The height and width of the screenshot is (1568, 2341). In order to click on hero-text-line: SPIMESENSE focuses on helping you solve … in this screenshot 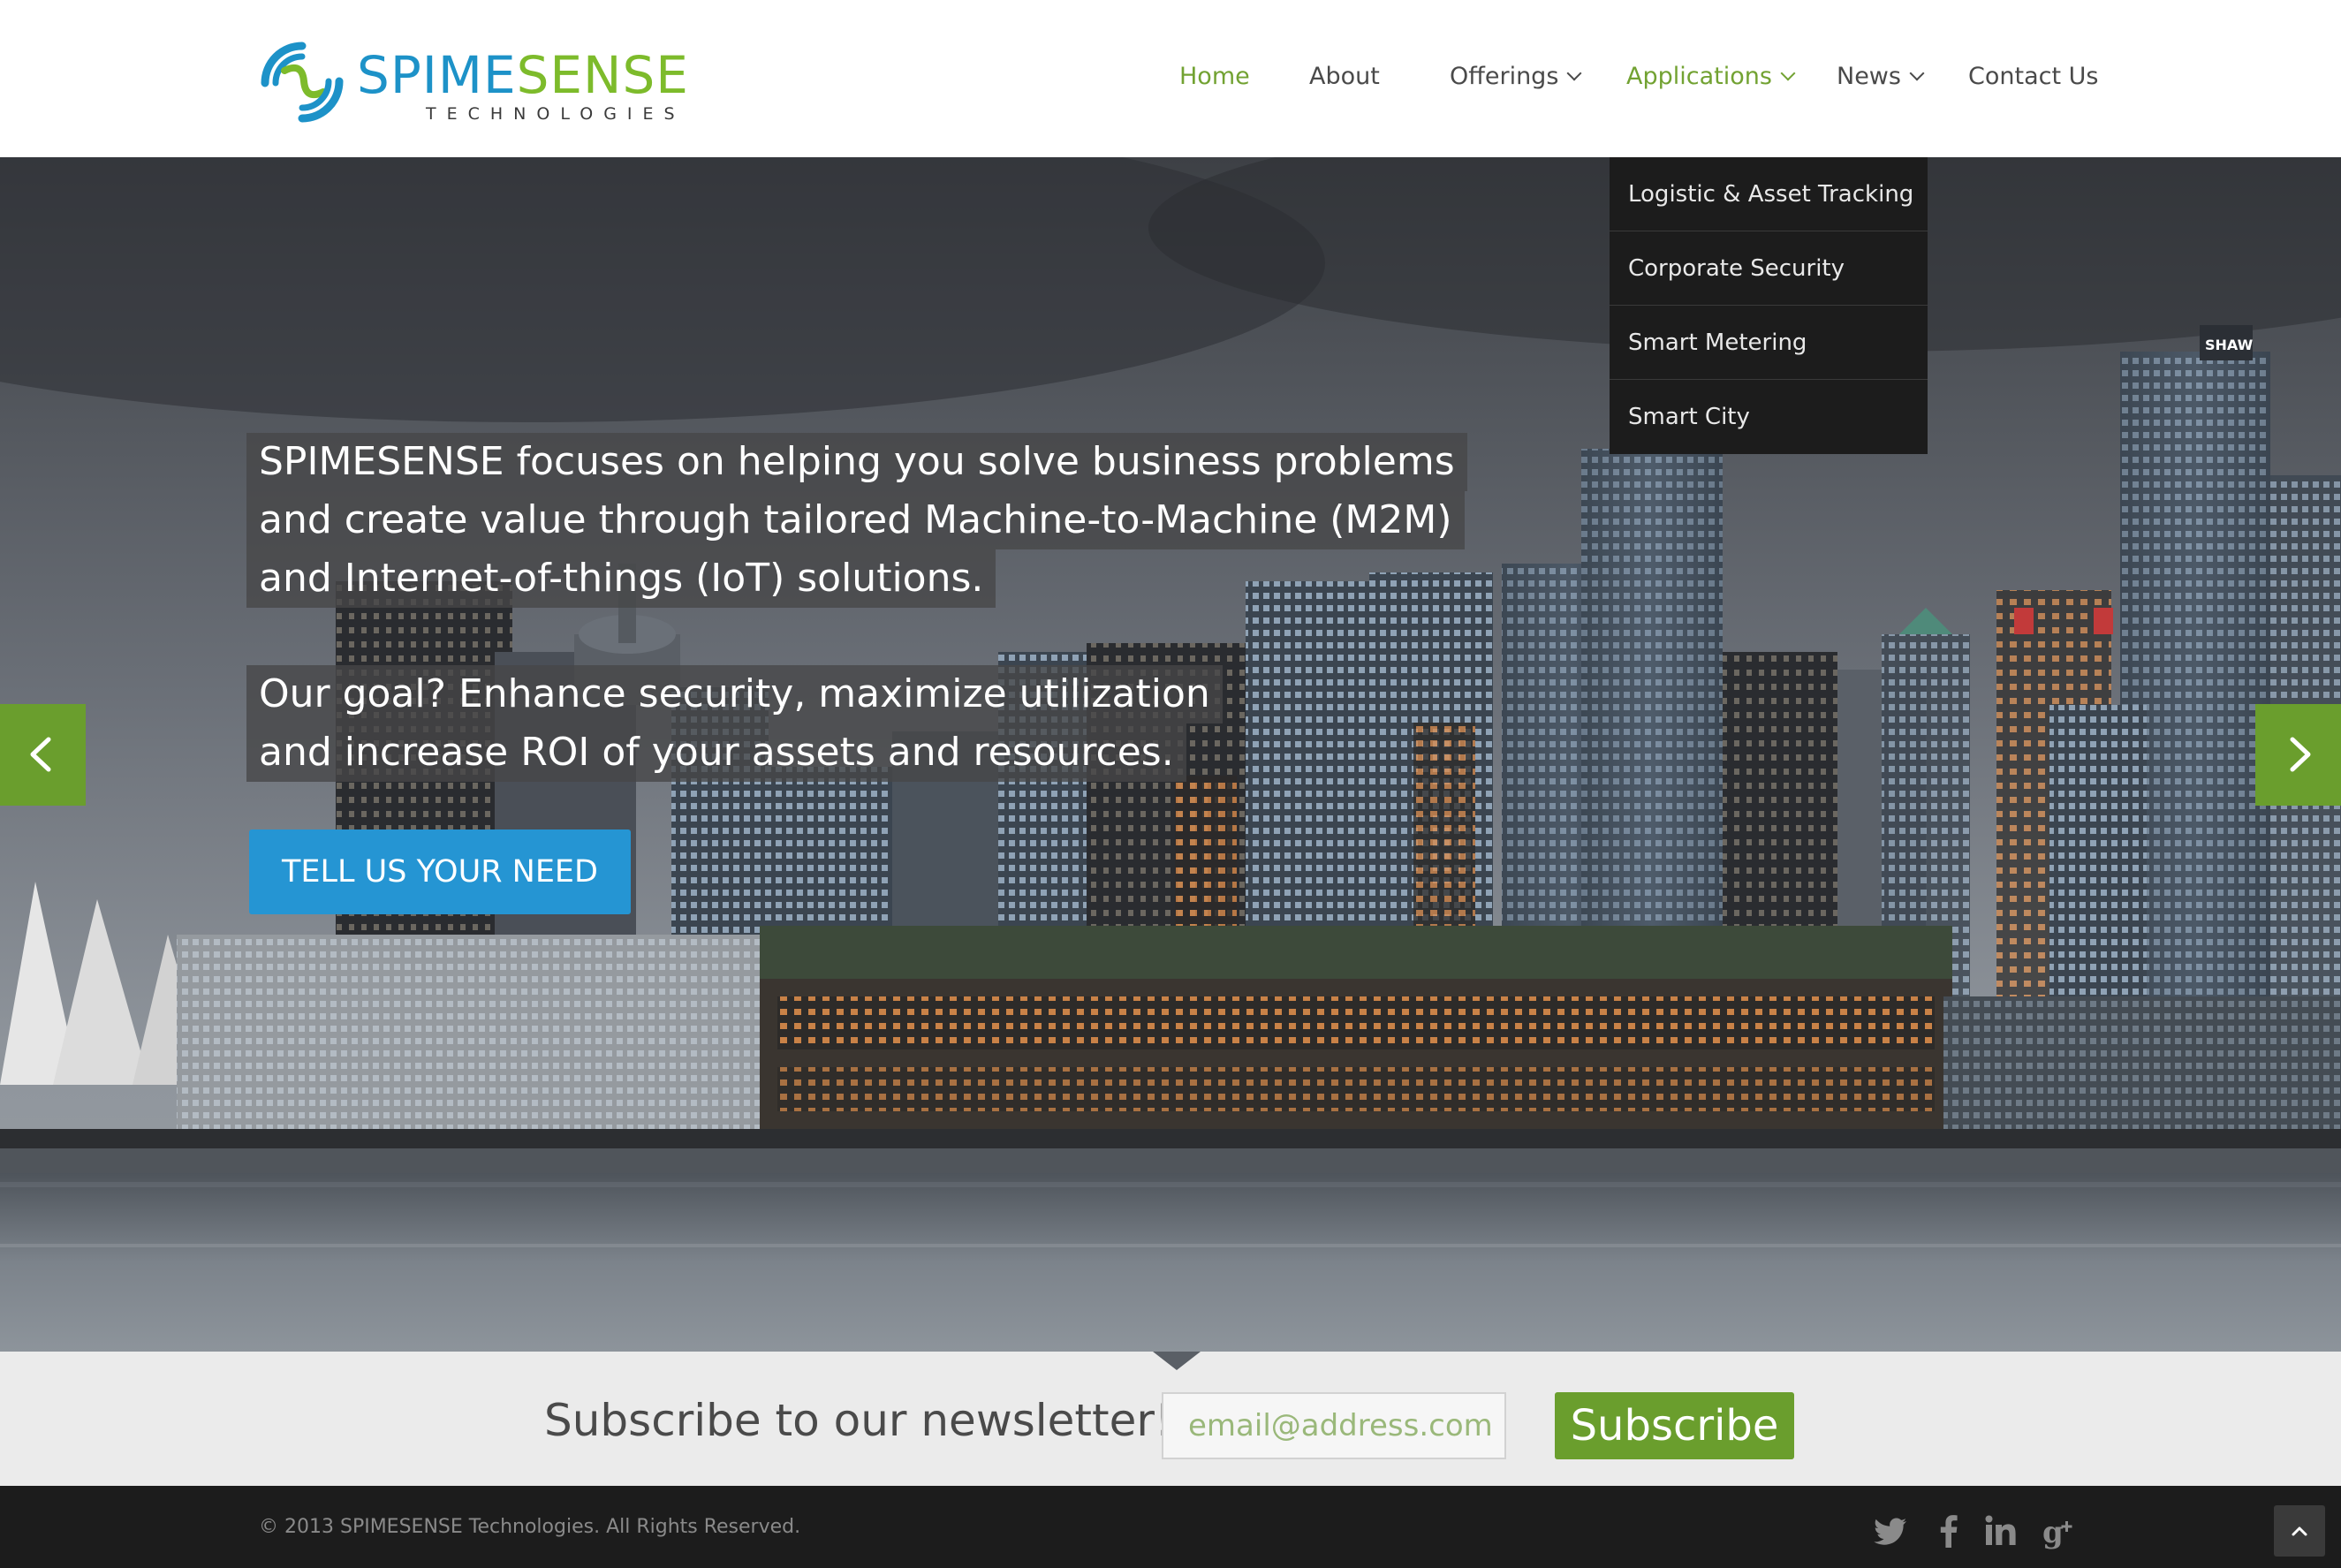, I will do `click(856, 462)`.